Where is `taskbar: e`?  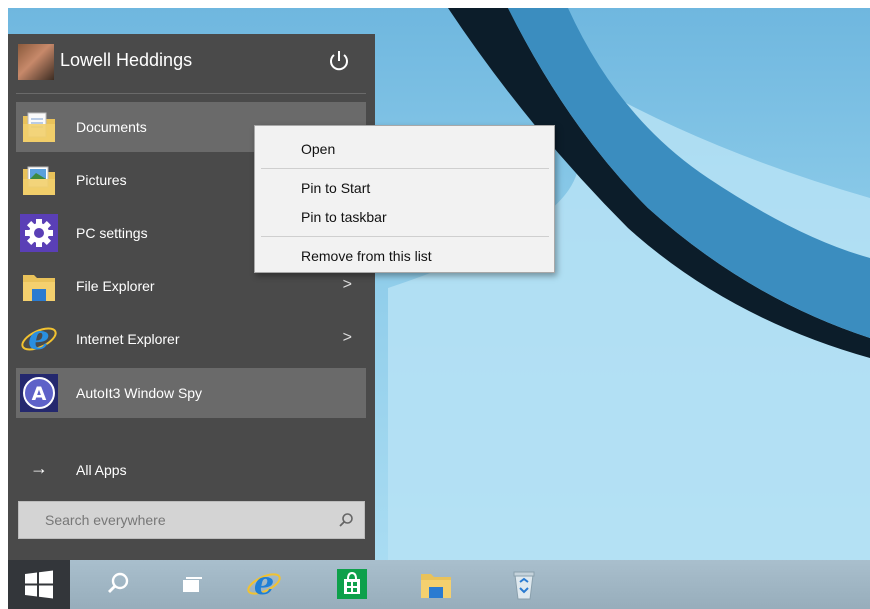 taskbar: e is located at coordinates (439, 584).